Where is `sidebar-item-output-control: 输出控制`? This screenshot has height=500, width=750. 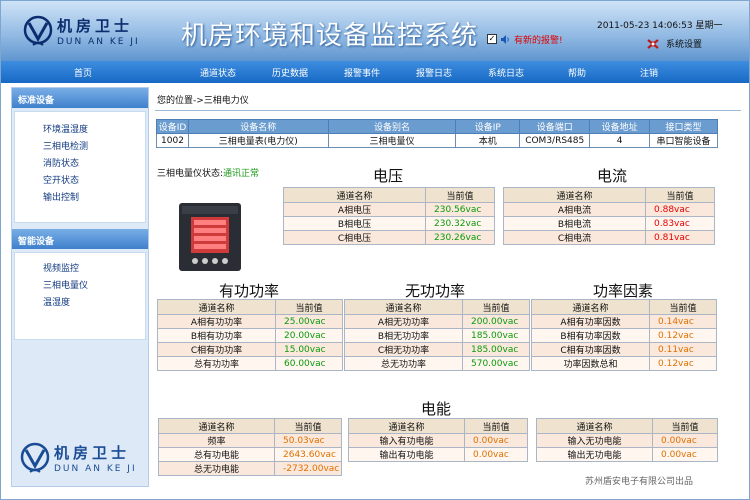
sidebar-item-output-control: 输出控制 is located at coordinates (94, 198).